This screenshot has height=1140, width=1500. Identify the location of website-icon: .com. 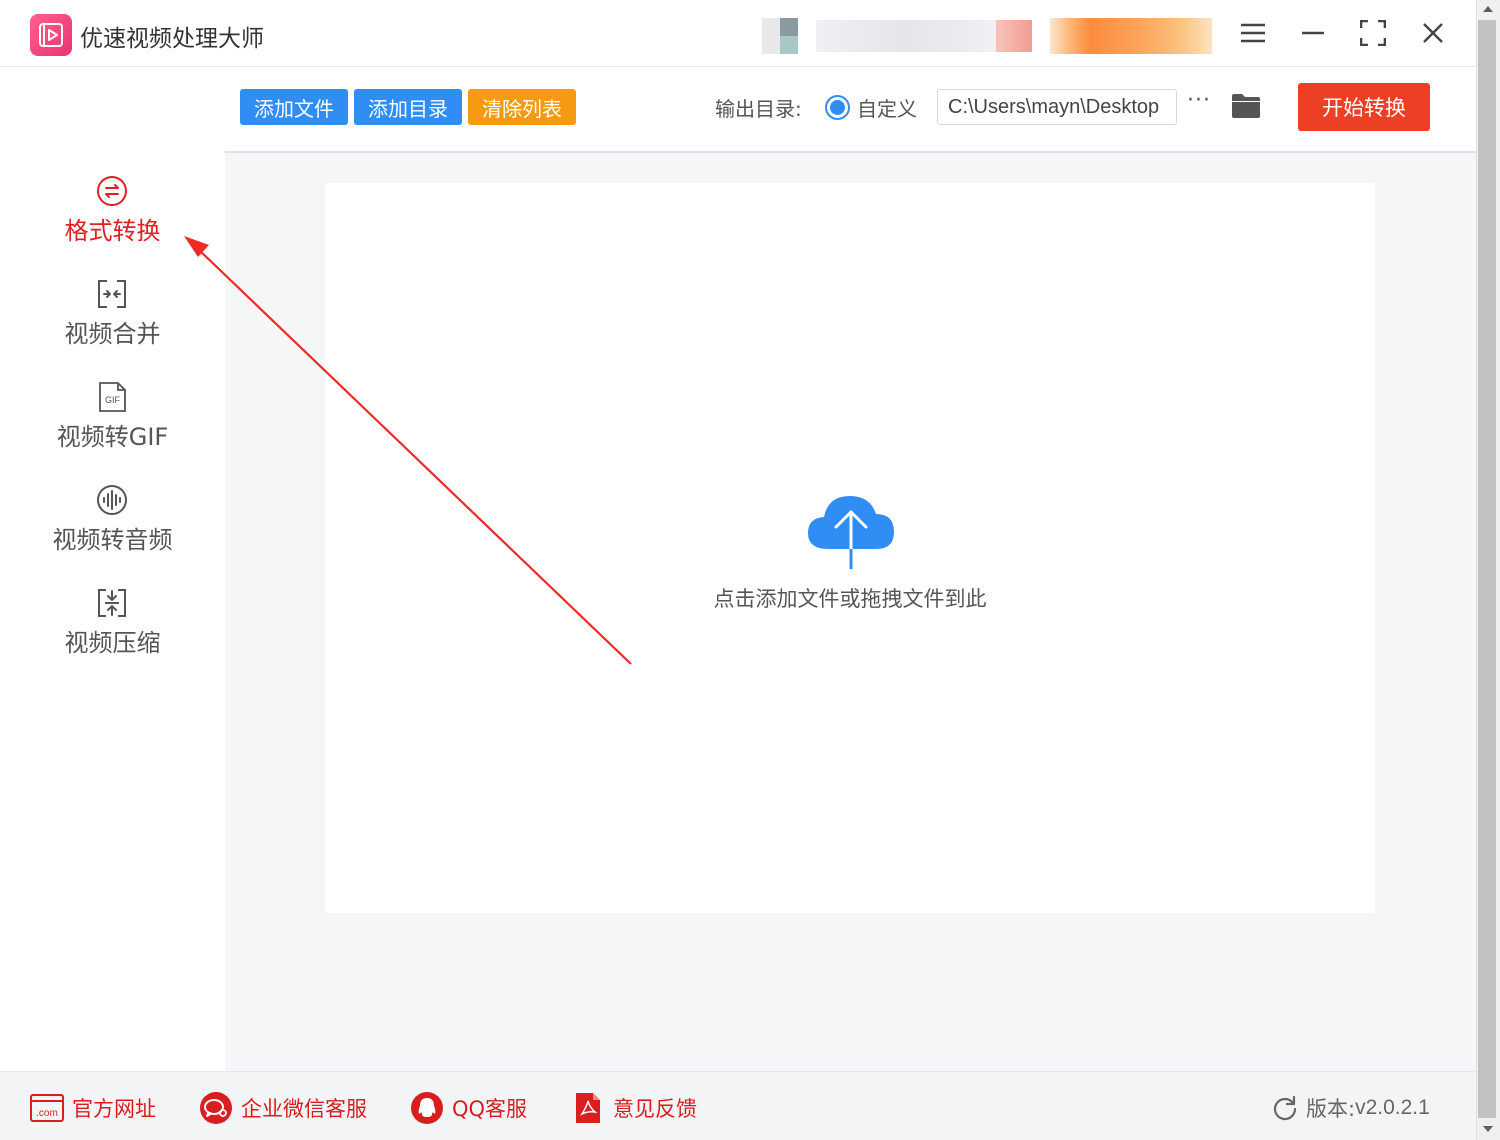
(47, 1108).